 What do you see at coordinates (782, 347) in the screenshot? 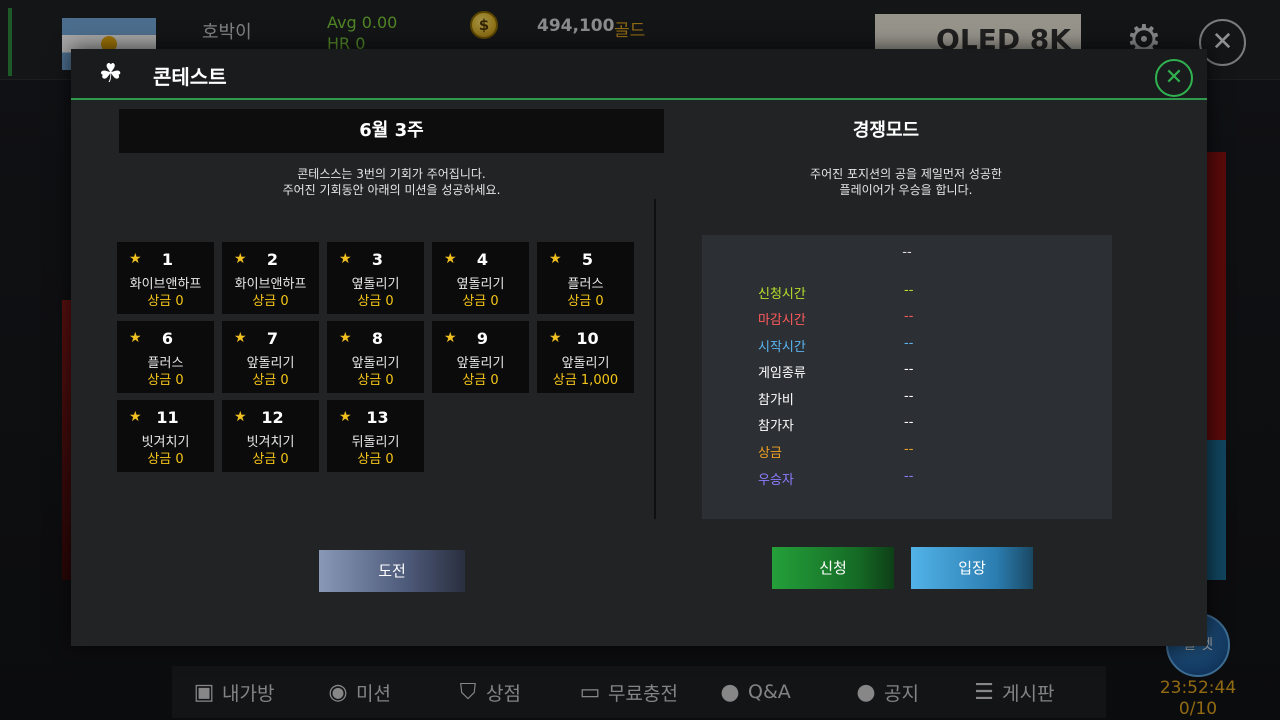
I see `info-label: 시작시간` at bounding box center [782, 347].